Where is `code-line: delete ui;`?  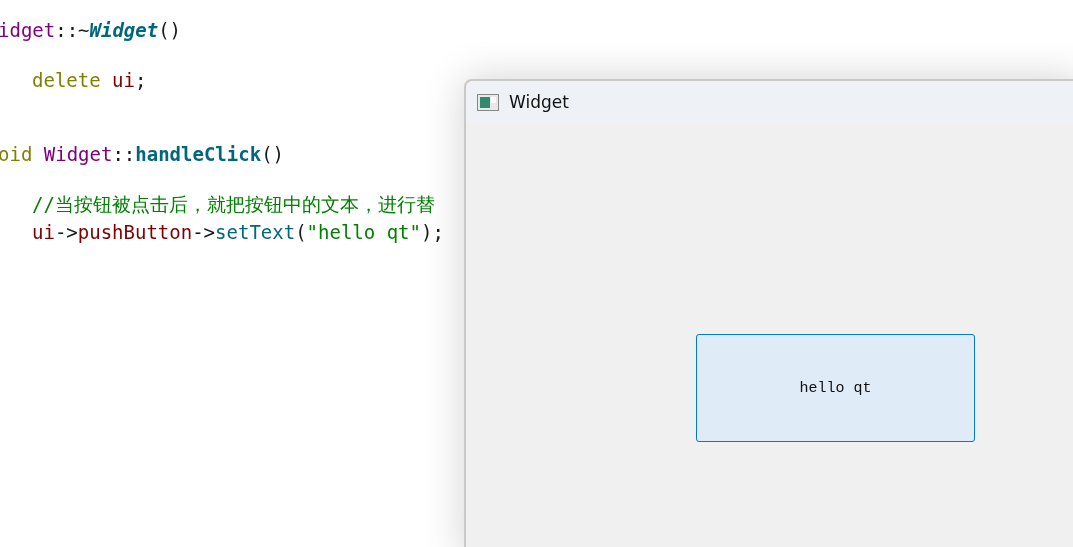 code-line: delete ui; is located at coordinates (89, 80).